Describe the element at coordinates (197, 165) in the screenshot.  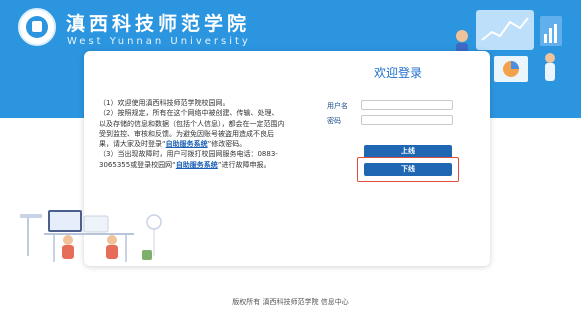
I see `self-service-link-2: 自助服务系统` at that location.